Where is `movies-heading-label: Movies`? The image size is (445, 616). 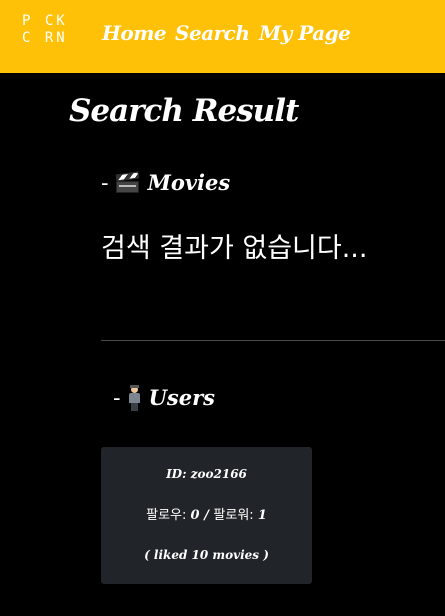 movies-heading-label: Movies is located at coordinates (189, 182).